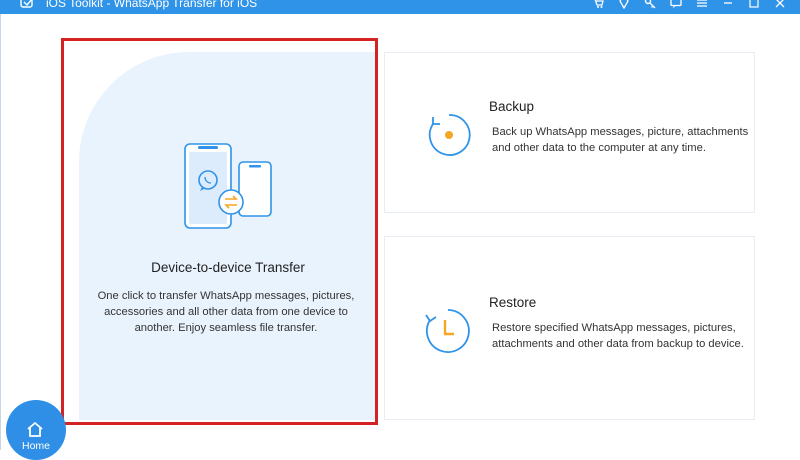 The width and height of the screenshot is (800, 460). I want to click on window-title: iOS Toolkit - WhatsApp Transfer for iOS, so click(152, 5).